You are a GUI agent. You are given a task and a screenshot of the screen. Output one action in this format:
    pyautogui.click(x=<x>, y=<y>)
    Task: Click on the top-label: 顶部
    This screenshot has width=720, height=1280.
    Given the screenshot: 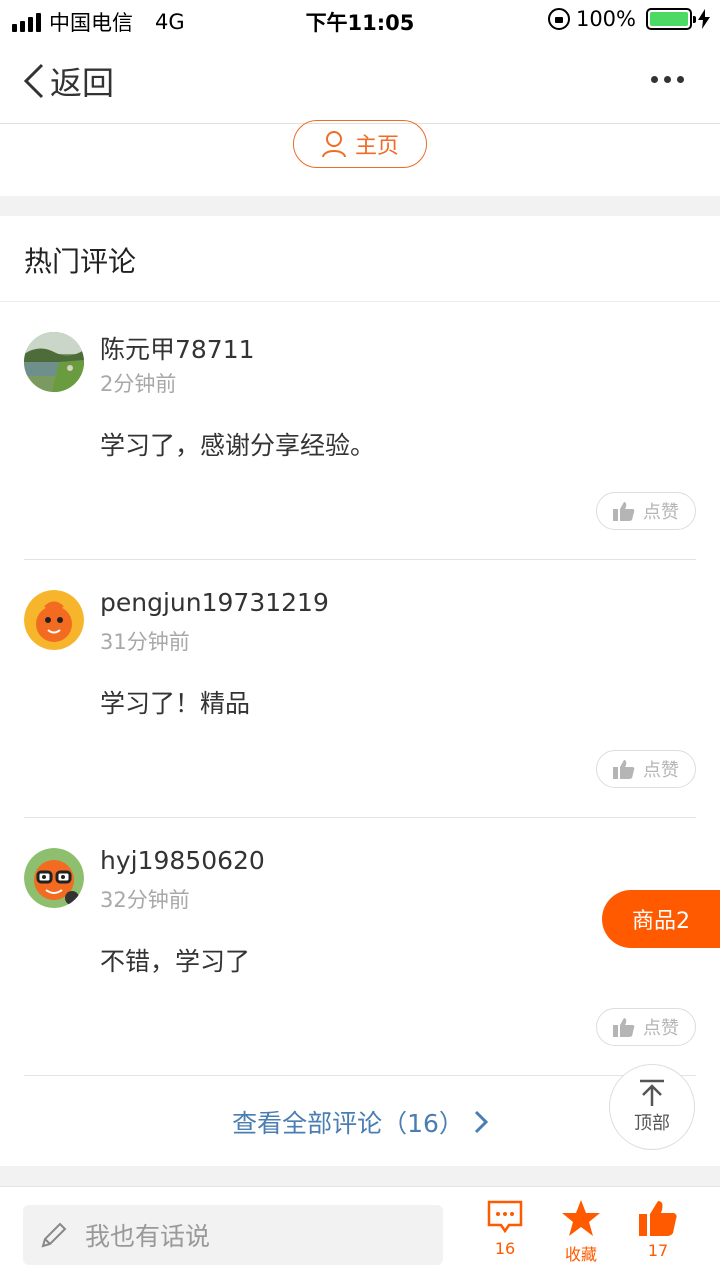 What is the action you would take?
    pyautogui.click(x=652, y=1123)
    